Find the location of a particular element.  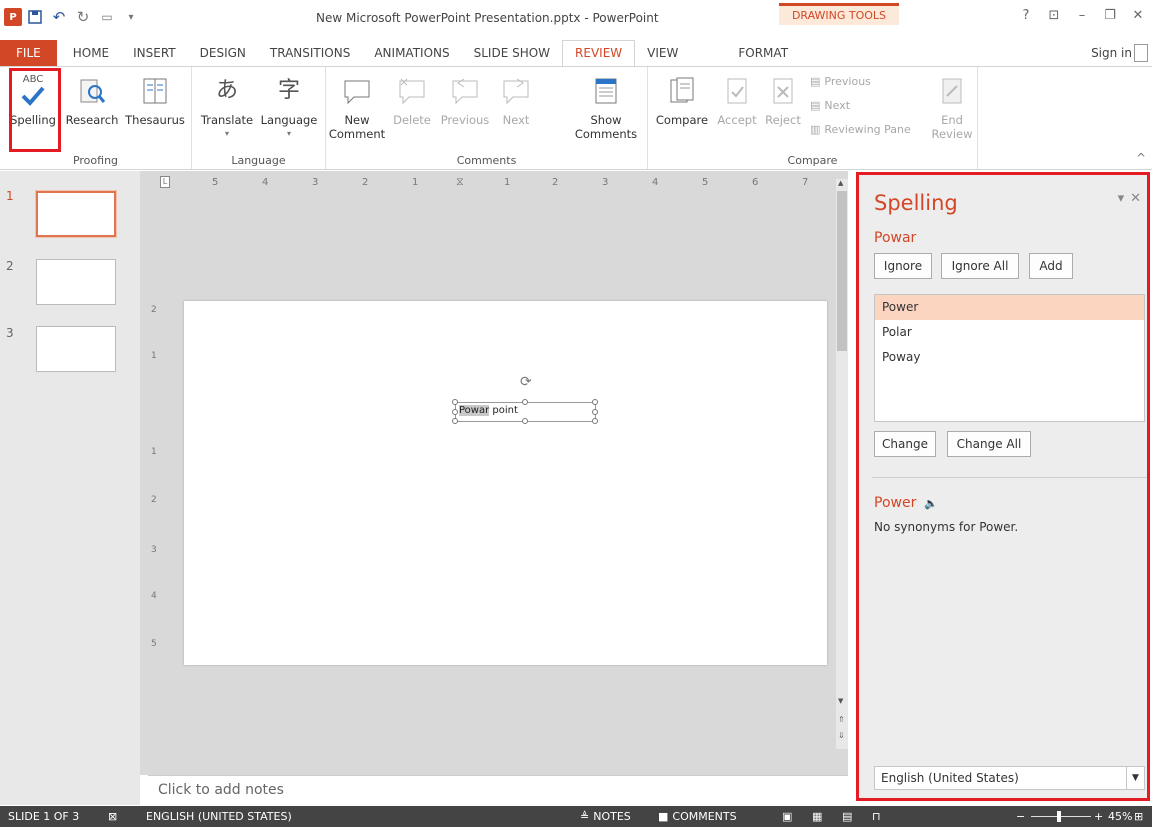

reject-button: Reject is located at coordinates (783, 100).